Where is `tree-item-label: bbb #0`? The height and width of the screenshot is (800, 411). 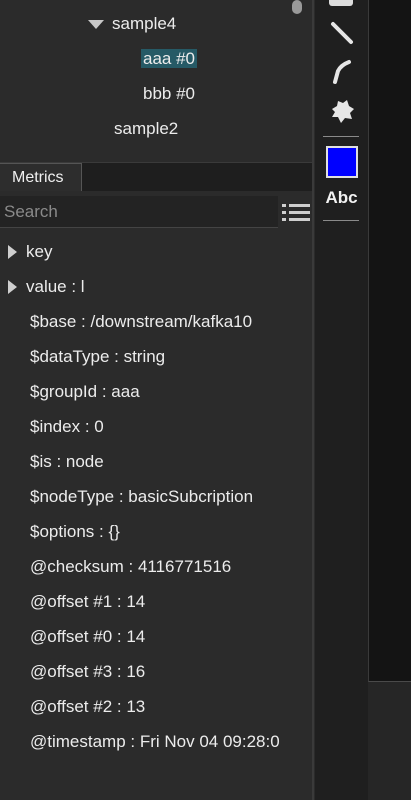
tree-item-label: bbb #0 is located at coordinates (169, 93).